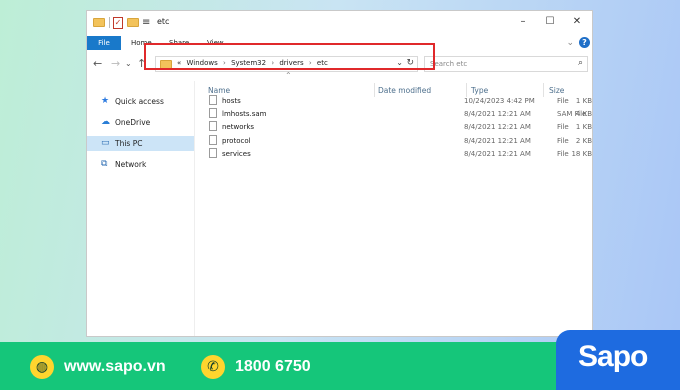  Describe the element at coordinates (581, 154) in the screenshot. I see `file-size: 18 KB` at that location.